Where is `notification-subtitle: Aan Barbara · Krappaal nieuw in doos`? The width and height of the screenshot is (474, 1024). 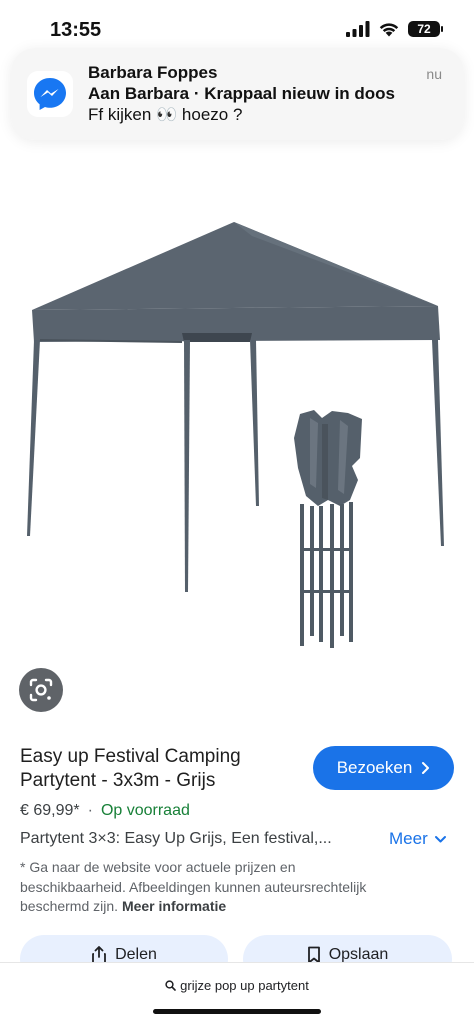
notification-subtitle: Aan Barbara · Krappaal nieuw in doos is located at coordinates (242, 93).